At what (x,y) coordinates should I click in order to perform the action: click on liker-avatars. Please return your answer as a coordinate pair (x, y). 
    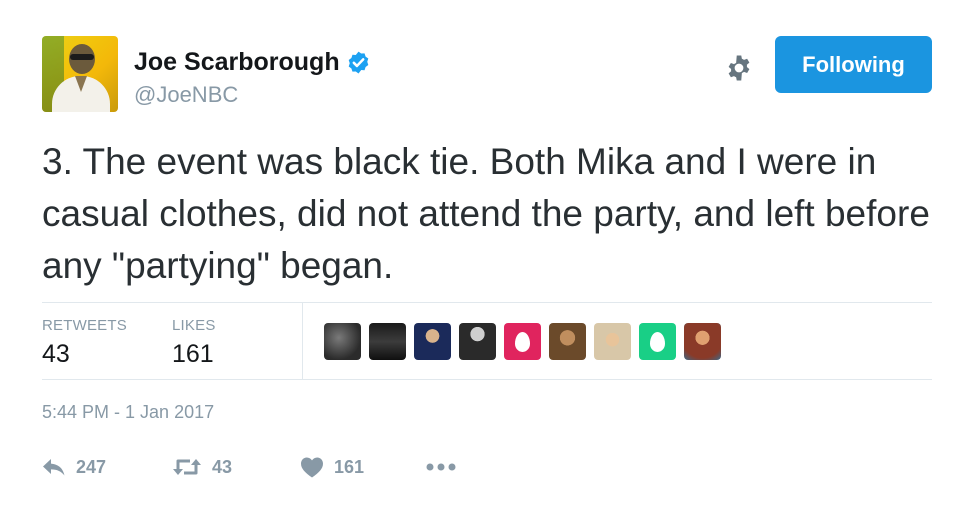
    Looking at the image, I should click on (522, 341).